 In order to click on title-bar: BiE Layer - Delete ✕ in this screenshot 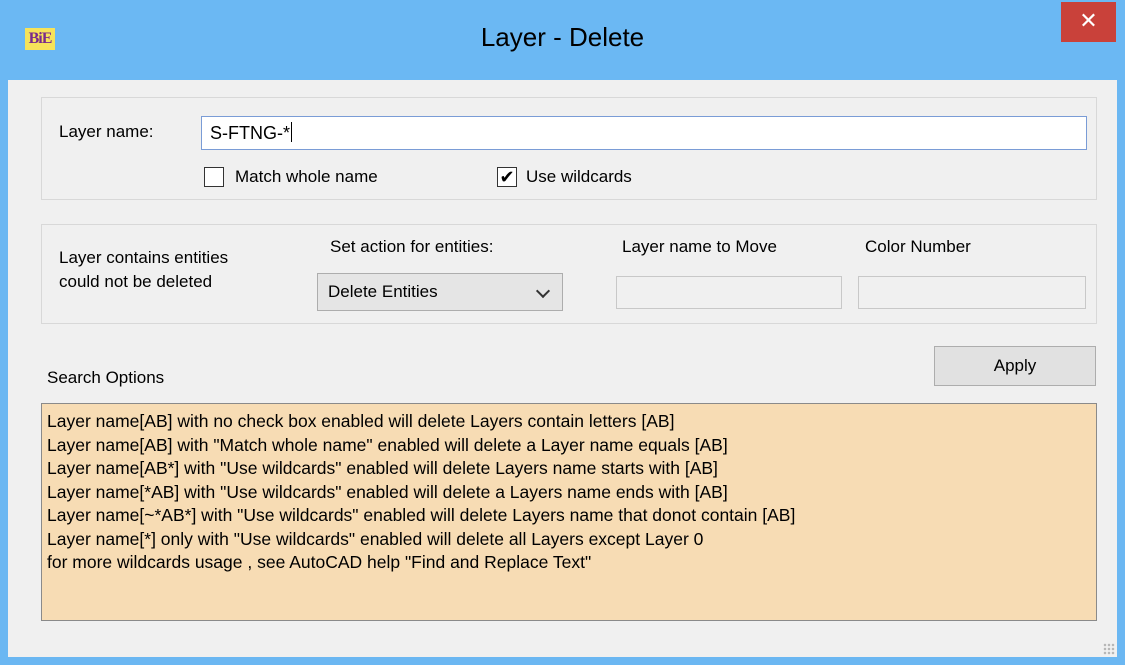, I will do `click(562, 40)`.